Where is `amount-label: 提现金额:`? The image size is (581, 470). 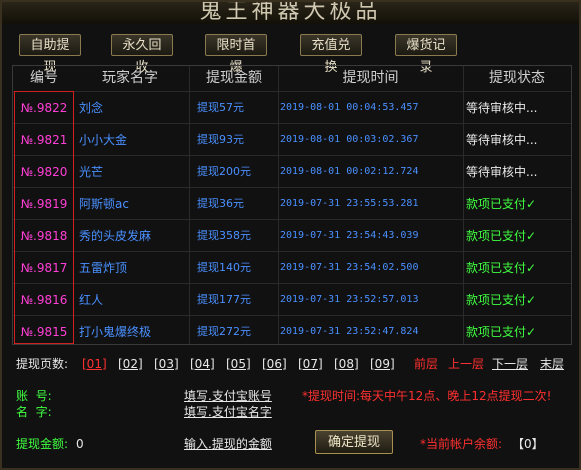
amount-label: 提现金额: is located at coordinates (42, 444).